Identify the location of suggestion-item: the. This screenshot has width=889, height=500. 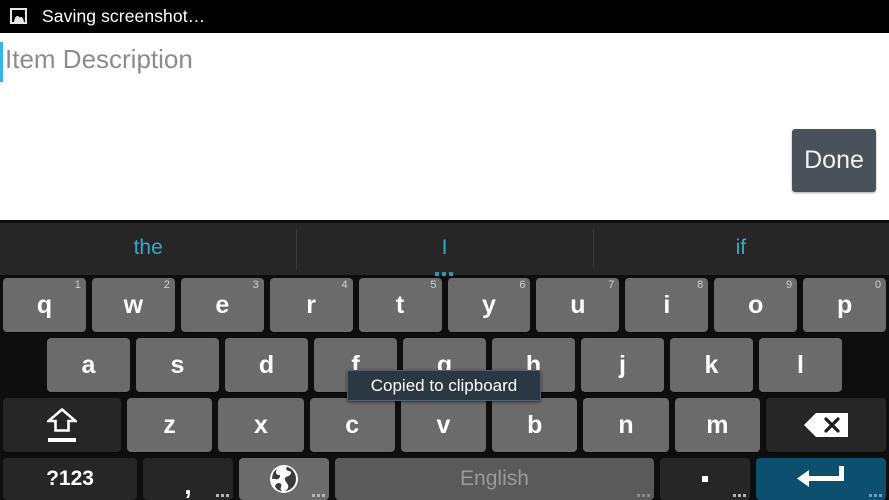
(148, 249).